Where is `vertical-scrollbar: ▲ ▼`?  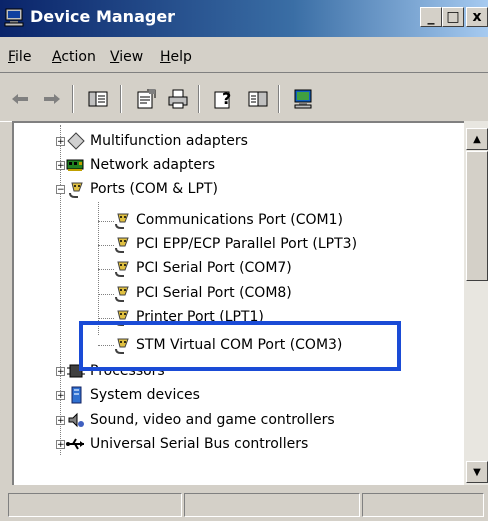
vertical-scrollbar: ▲ ▼ is located at coordinates (476, 303).